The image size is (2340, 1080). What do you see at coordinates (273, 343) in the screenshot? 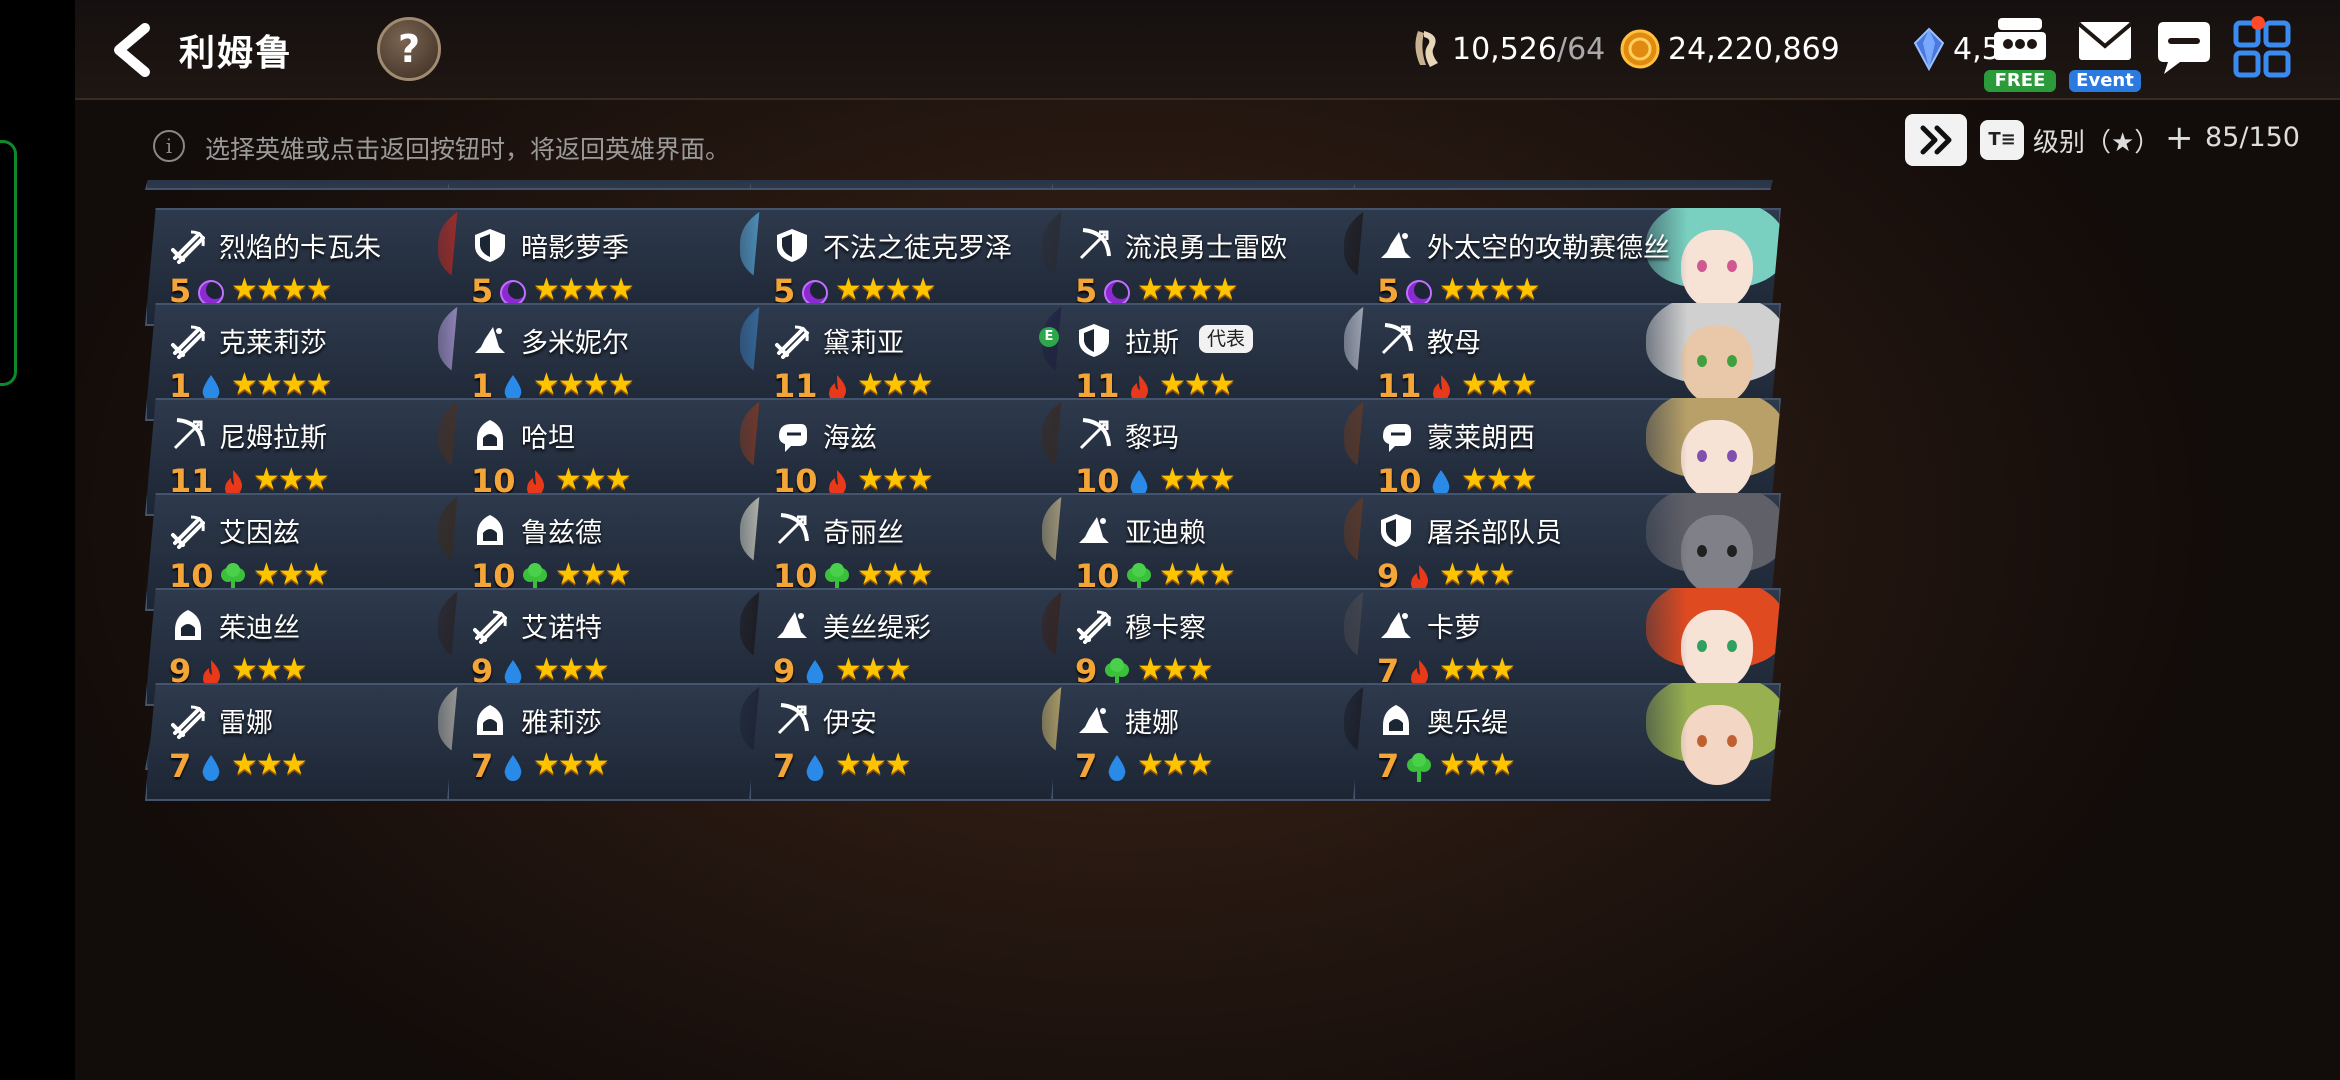
I see `hero-name: 克莱莉莎` at bounding box center [273, 343].